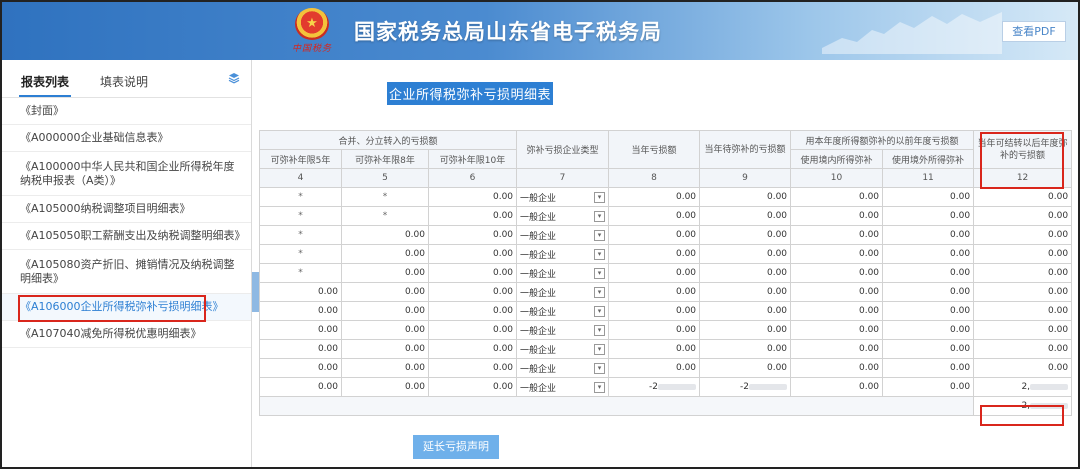 The image size is (1080, 469). Describe the element at coordinates (456, 447) in the screenshot. I see `extend-loss-declaration-button: 延长亏损声明` at that location.